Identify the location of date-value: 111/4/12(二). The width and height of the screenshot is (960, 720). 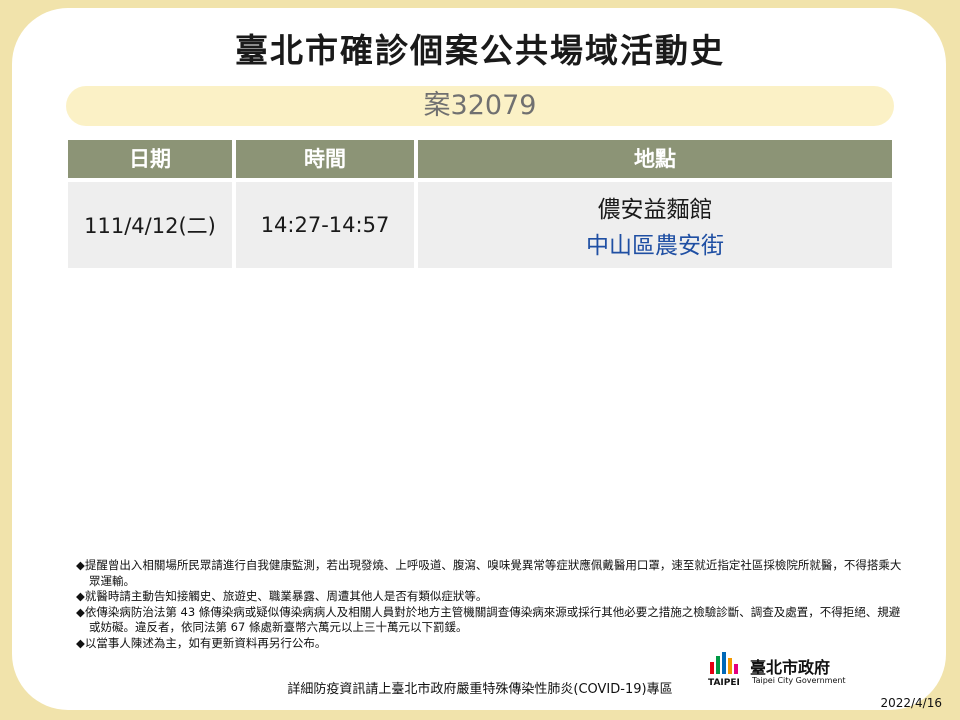
(150, 226).